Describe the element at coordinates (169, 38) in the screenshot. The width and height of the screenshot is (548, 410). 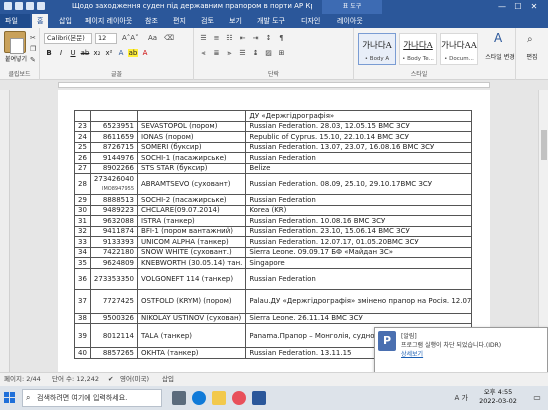
I see `clear-format-icon: ⌫` at that location.